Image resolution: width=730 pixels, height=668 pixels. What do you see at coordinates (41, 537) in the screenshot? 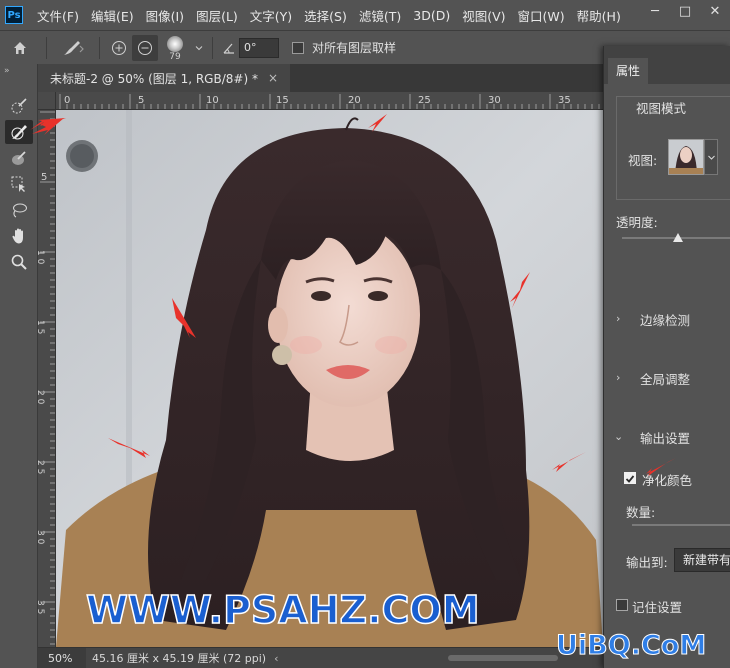
I see `ruler-label: 3 0` at bounding box center [41, 537].